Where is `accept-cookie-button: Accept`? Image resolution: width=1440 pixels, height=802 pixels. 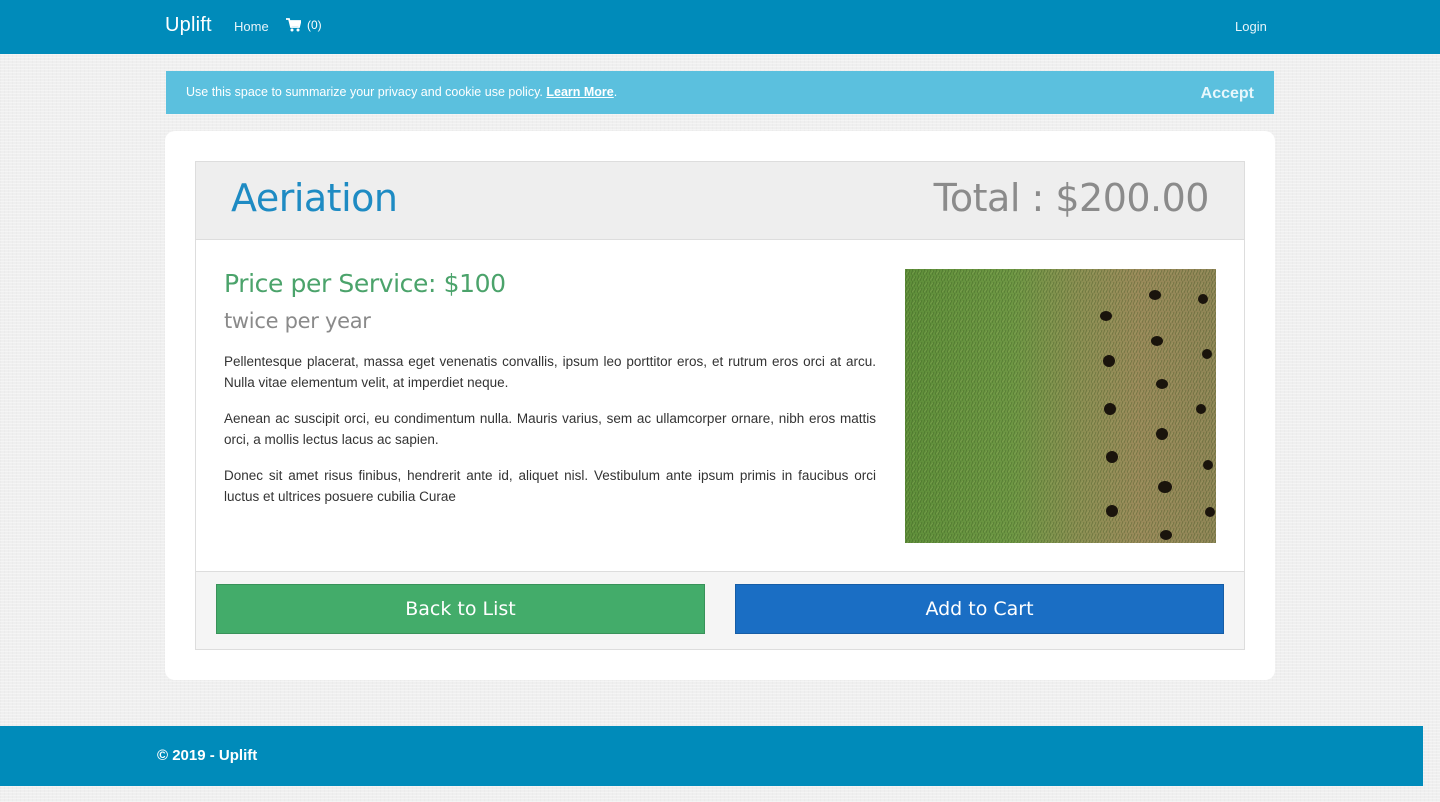 accept-cookie-button: Accept is located at coordinates (1227, 94).